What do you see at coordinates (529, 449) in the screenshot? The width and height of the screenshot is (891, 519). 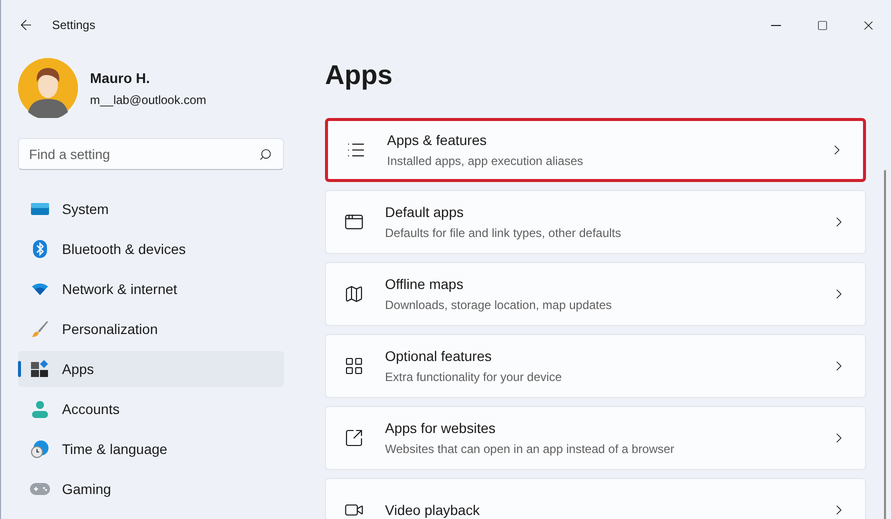 I see `card-subtitle: Websites that can open in an app instead of a browser` at bounding box center [529, 449].